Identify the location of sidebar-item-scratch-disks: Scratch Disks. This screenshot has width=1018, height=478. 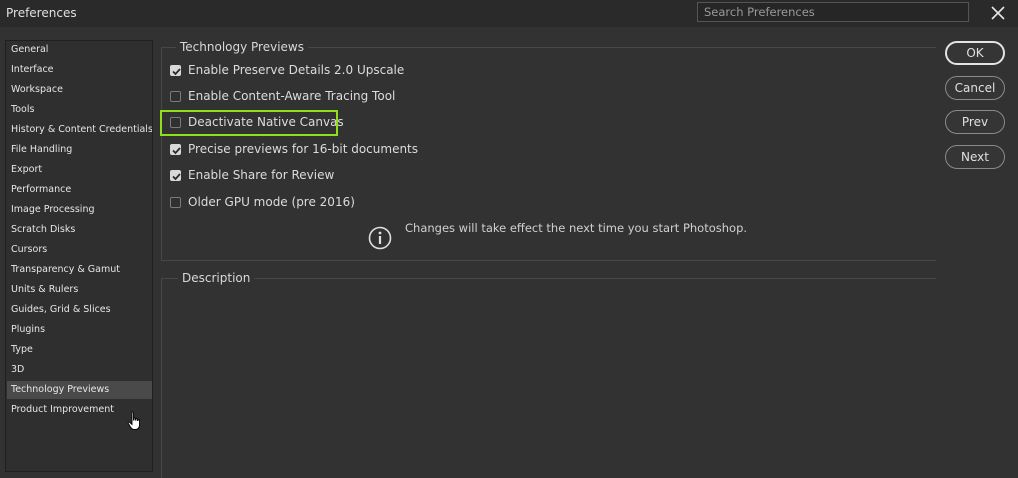
(79, 230).